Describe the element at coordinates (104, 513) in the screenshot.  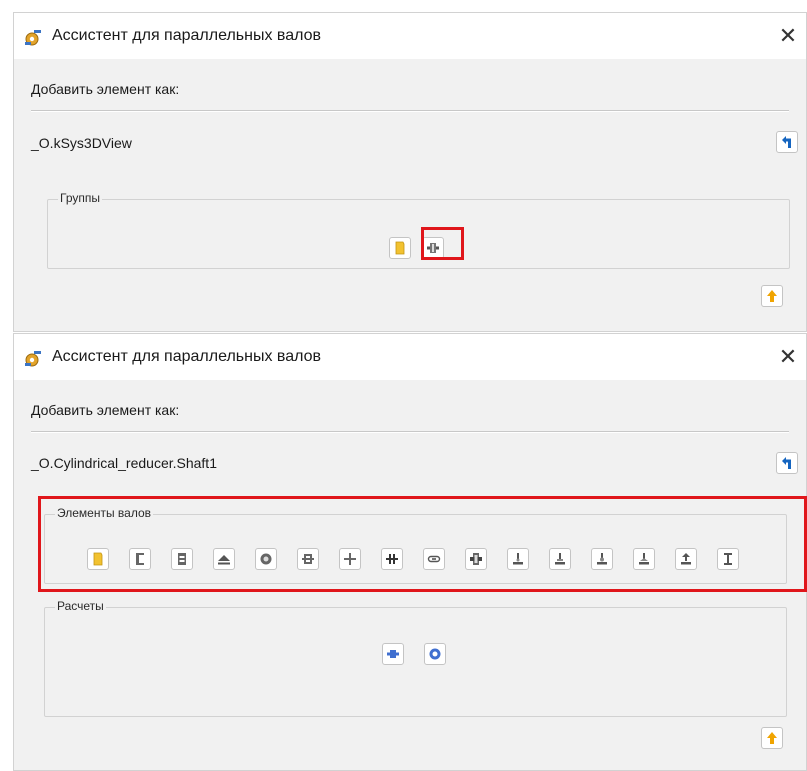
I see `shaft-elements-label: Элементы валов` at that location.